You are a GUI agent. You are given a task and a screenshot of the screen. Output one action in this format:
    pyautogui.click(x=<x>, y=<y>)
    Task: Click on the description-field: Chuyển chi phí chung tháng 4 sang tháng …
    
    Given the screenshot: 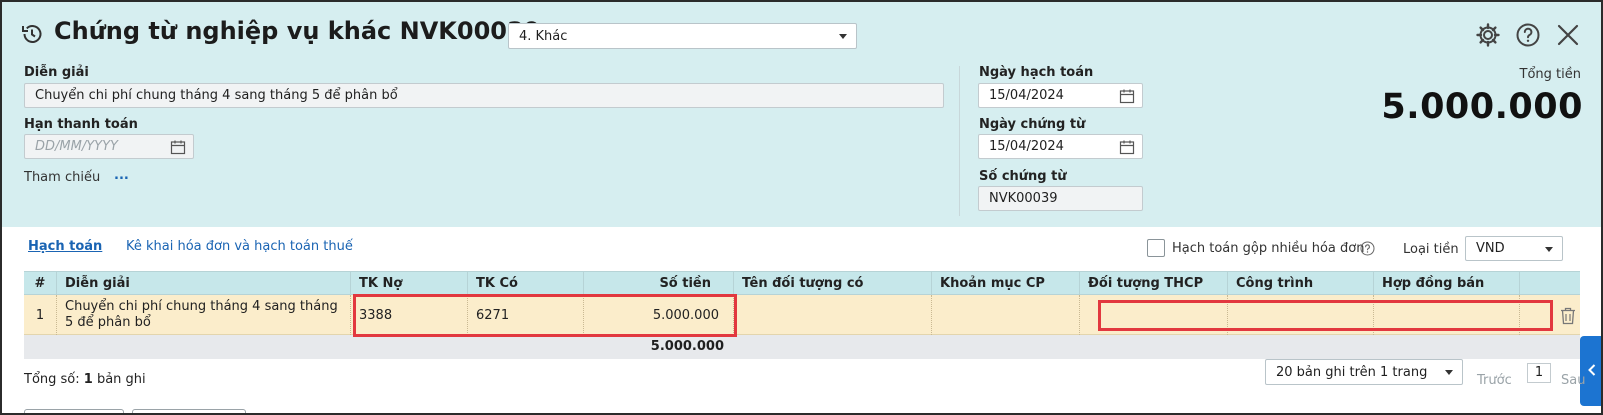 What is the action you would take?
    pyautogui.click(x=484, y=95)
    